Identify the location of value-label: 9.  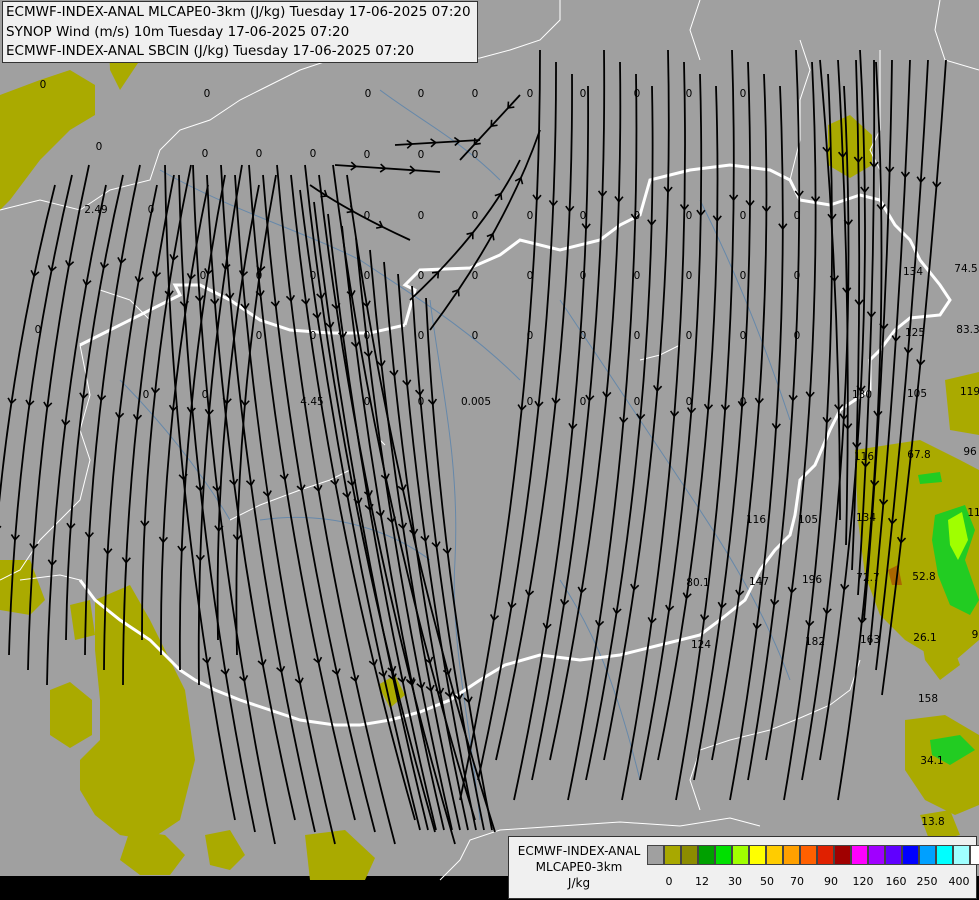
(975, 635).